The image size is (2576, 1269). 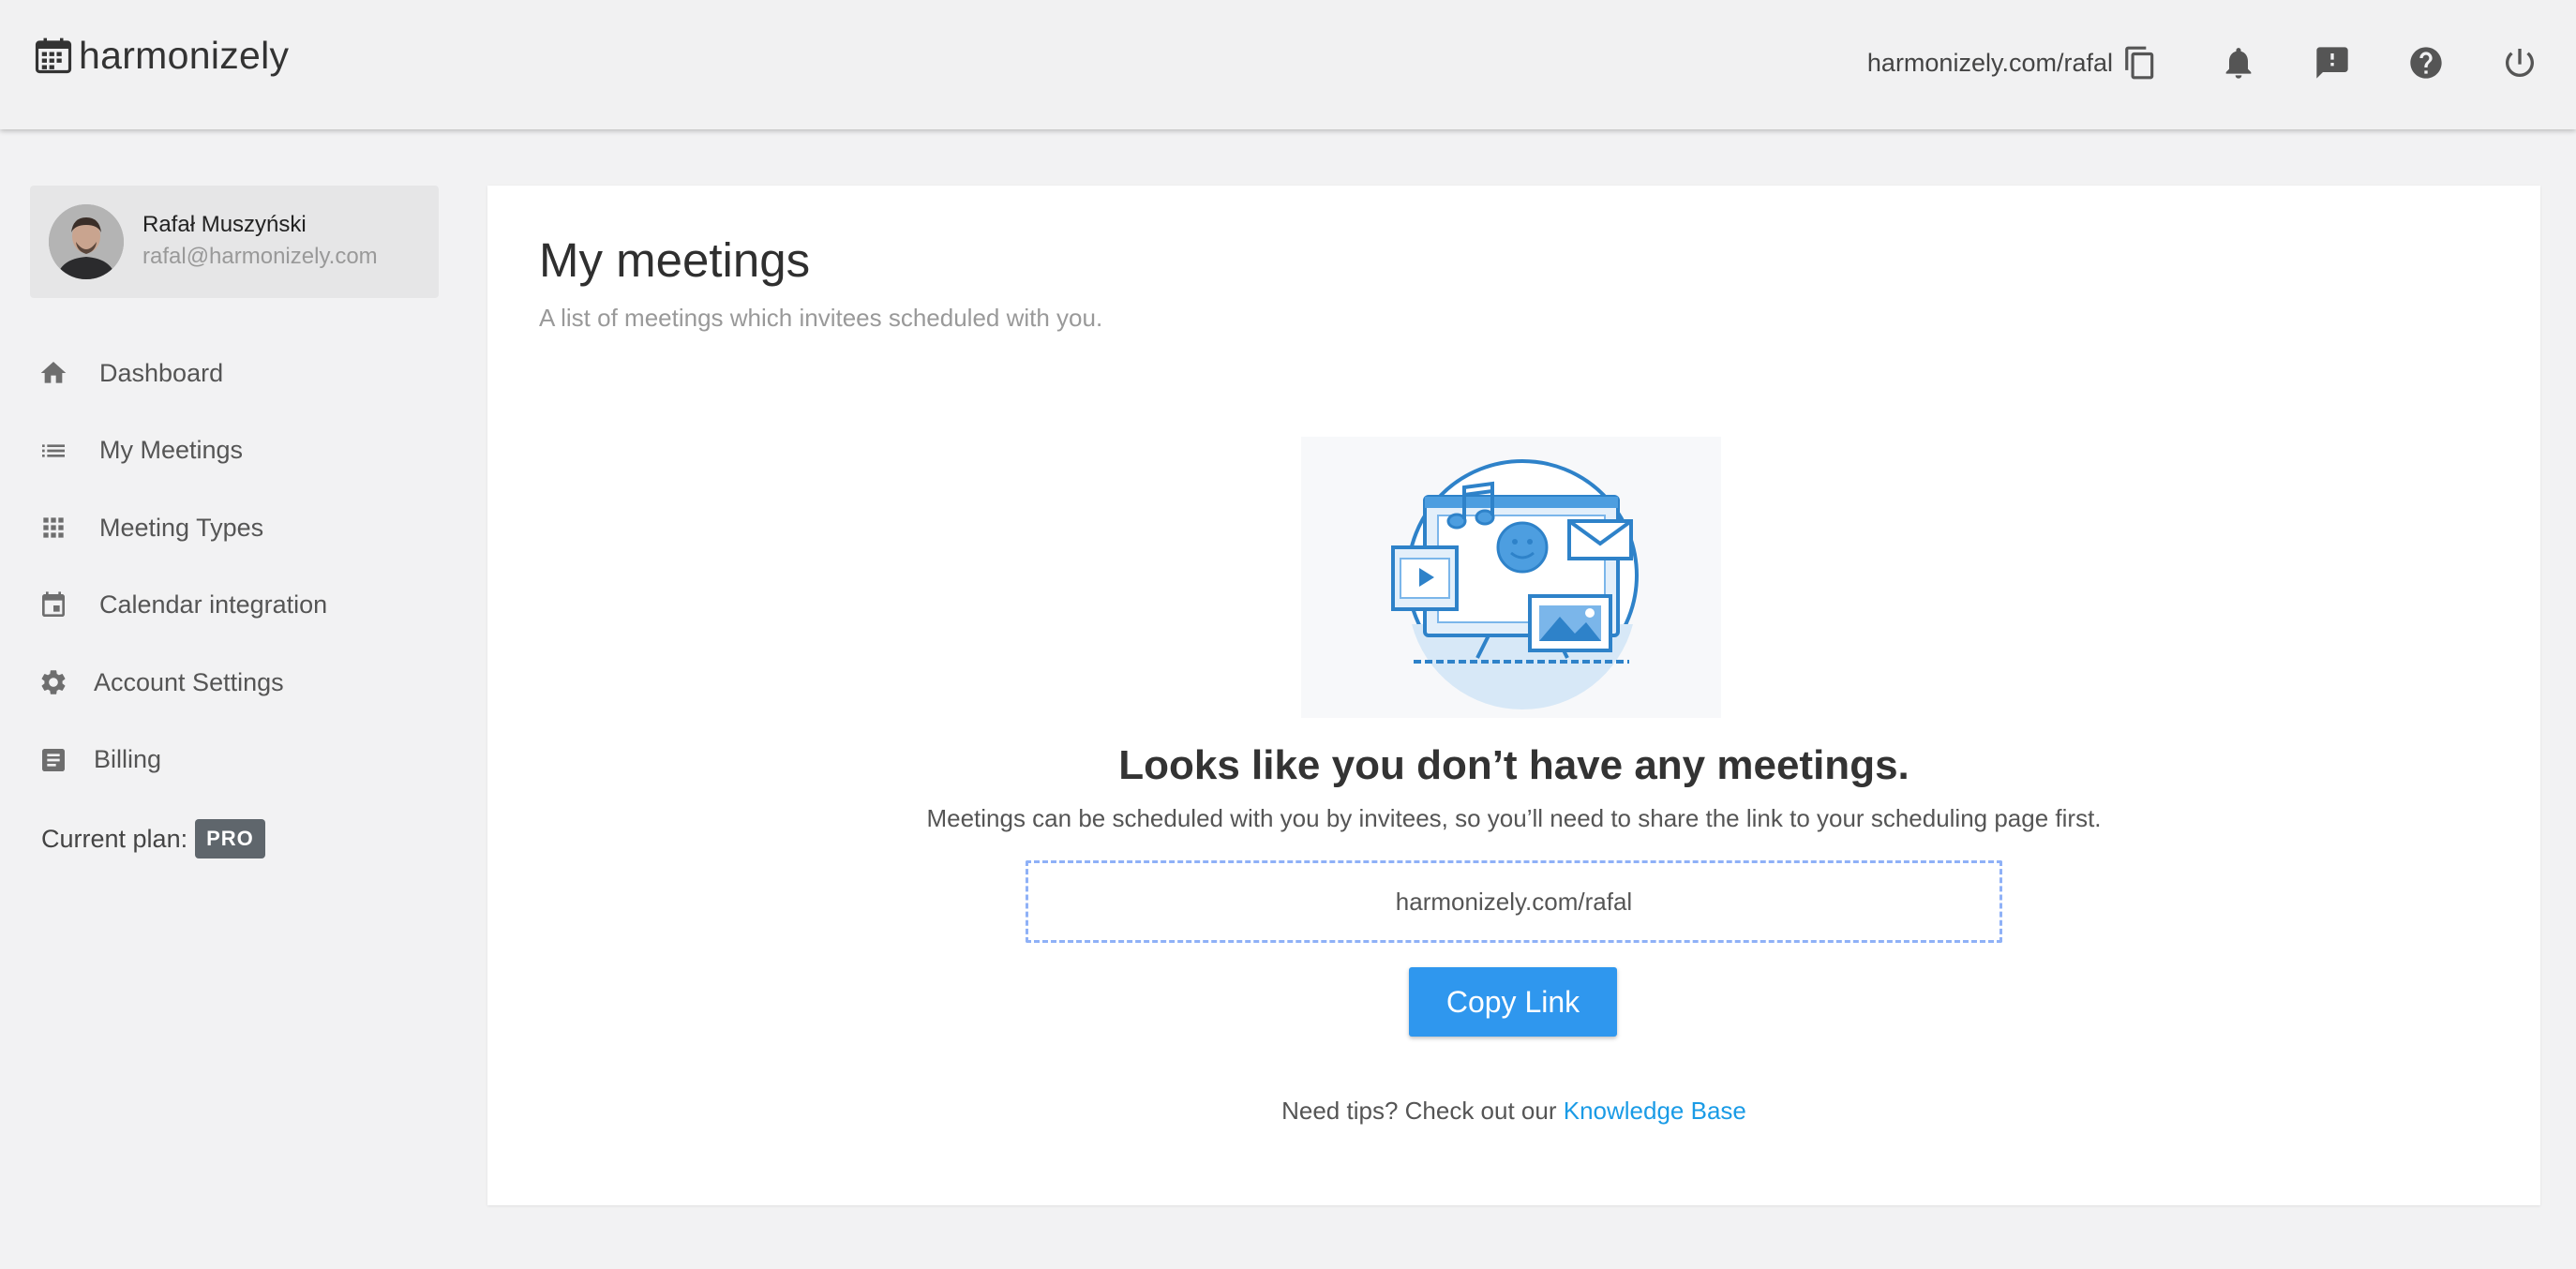 What do you see at coordinates (1990, 64) in the screenshot?
I see `scheduling-link: harmonizely.com/rafal` at bounding box center [1990, 64].